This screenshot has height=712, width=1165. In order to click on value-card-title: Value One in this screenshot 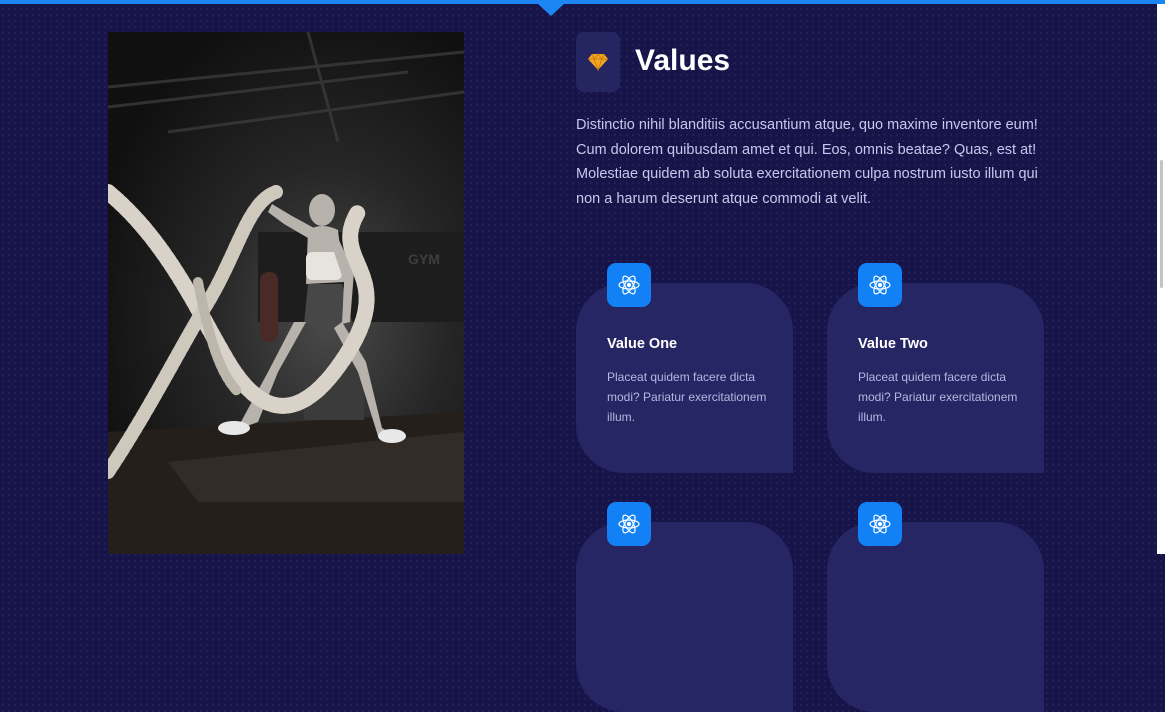, I will do `click(642, 344)`.